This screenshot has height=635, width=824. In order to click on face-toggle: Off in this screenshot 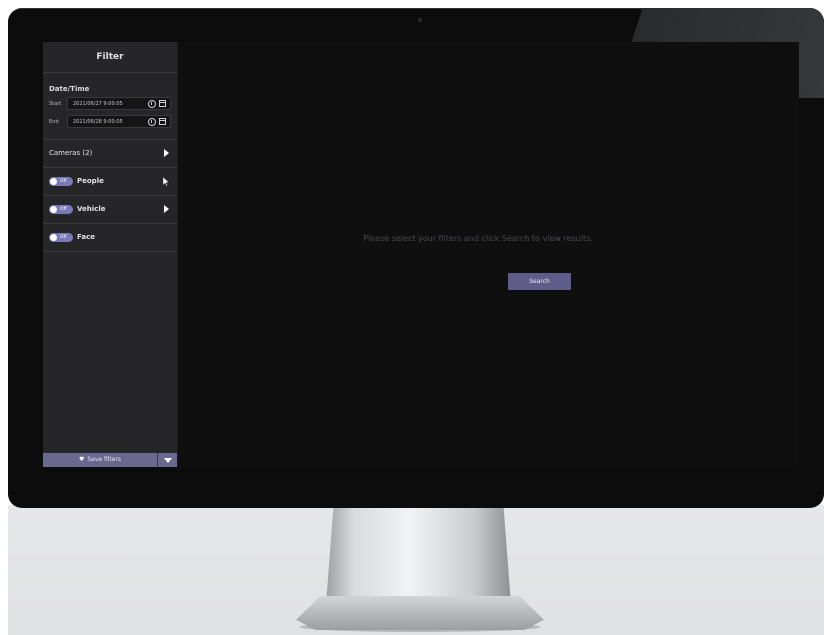, I will do `click(61, 237)`.